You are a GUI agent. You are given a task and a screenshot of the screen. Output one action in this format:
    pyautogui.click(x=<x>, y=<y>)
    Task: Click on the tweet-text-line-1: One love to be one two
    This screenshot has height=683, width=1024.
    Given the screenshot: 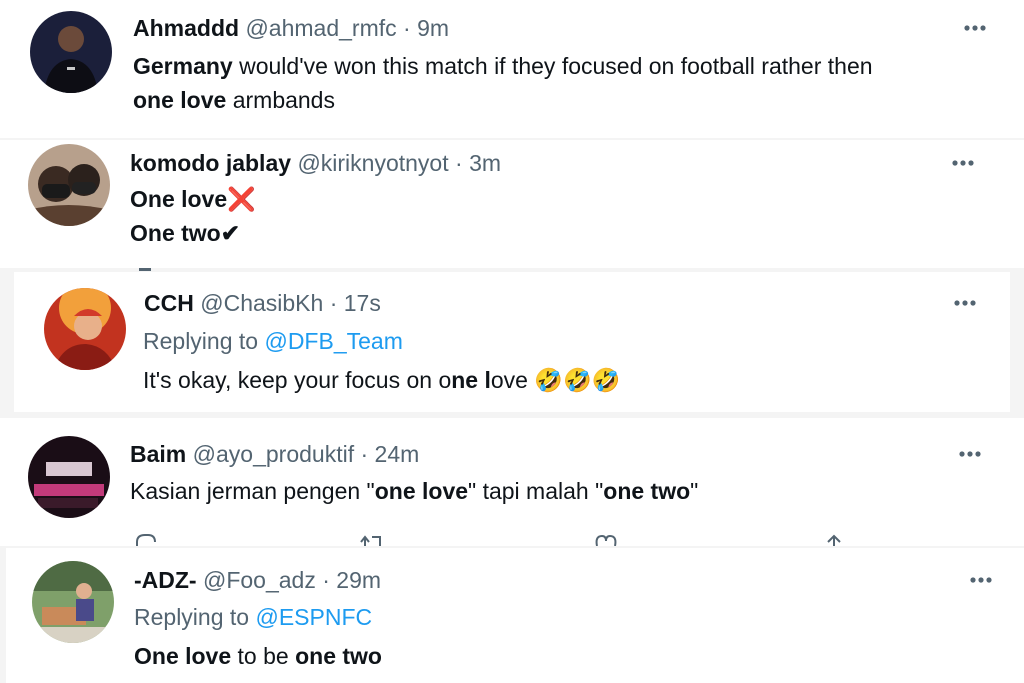 What is the action you would take?
    pyautogui.click(x=258, y=656)
    